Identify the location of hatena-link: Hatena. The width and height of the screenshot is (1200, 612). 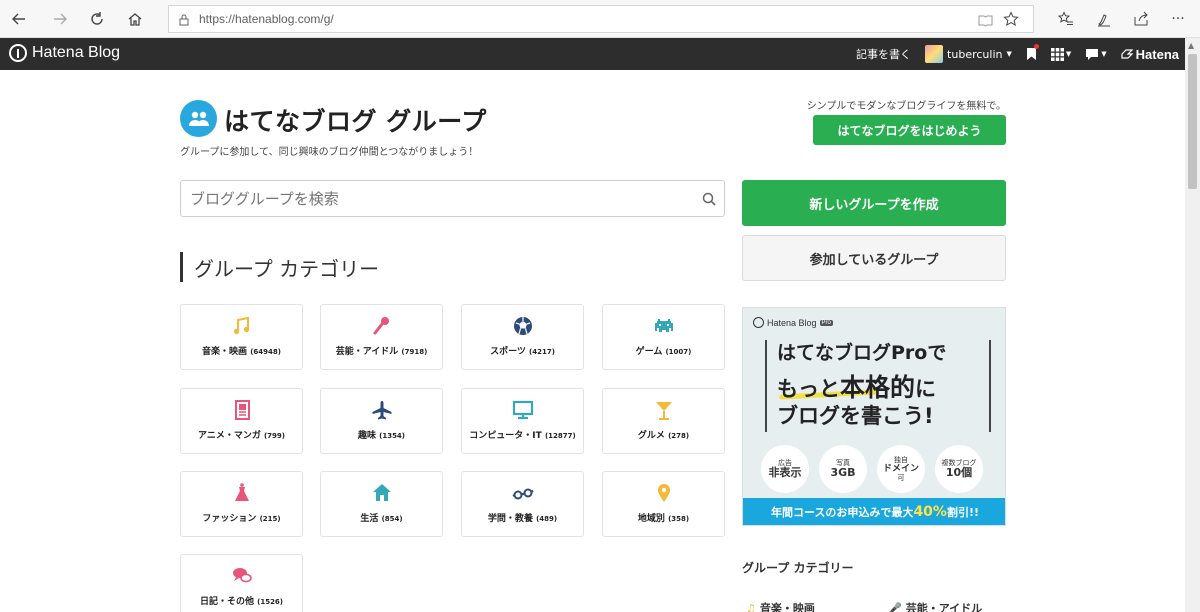
(1150, 54).